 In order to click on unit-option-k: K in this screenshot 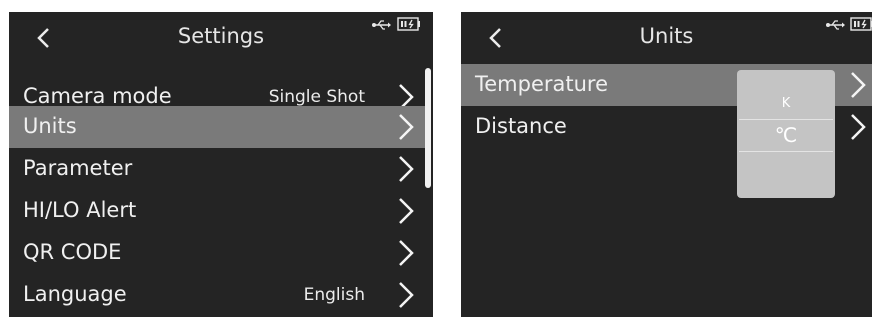, I will do `click(786, 103)`.